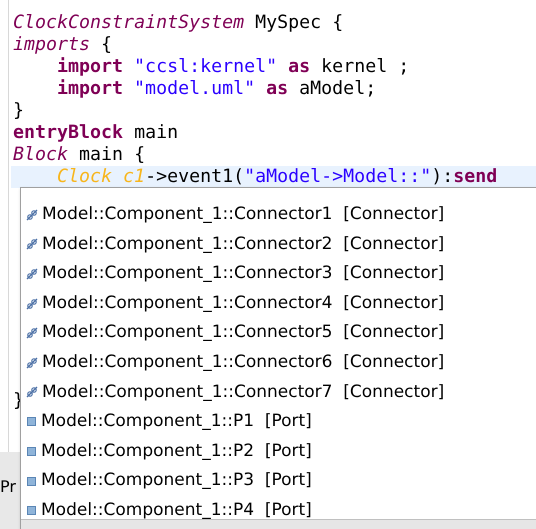  Describe the element at coordinates (243, 214) in the screenshot. I see `completion-label: Model::Component_1::Connector1 [Connector]` at that location.